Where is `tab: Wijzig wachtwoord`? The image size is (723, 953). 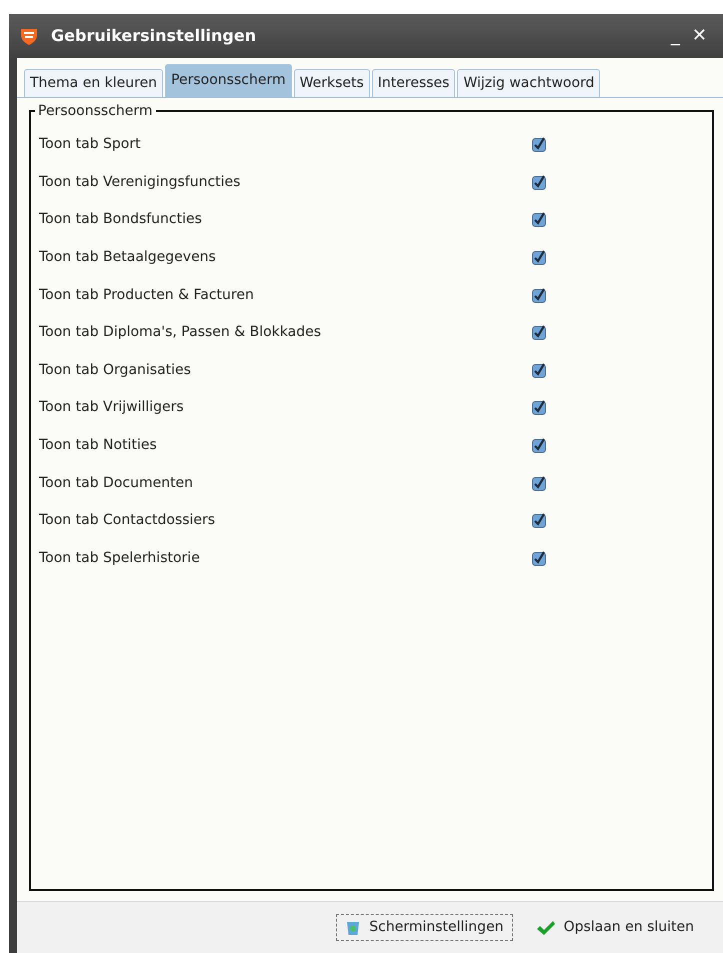 tab: Wijzig wachtwoord is located at coordinates (528, 83).